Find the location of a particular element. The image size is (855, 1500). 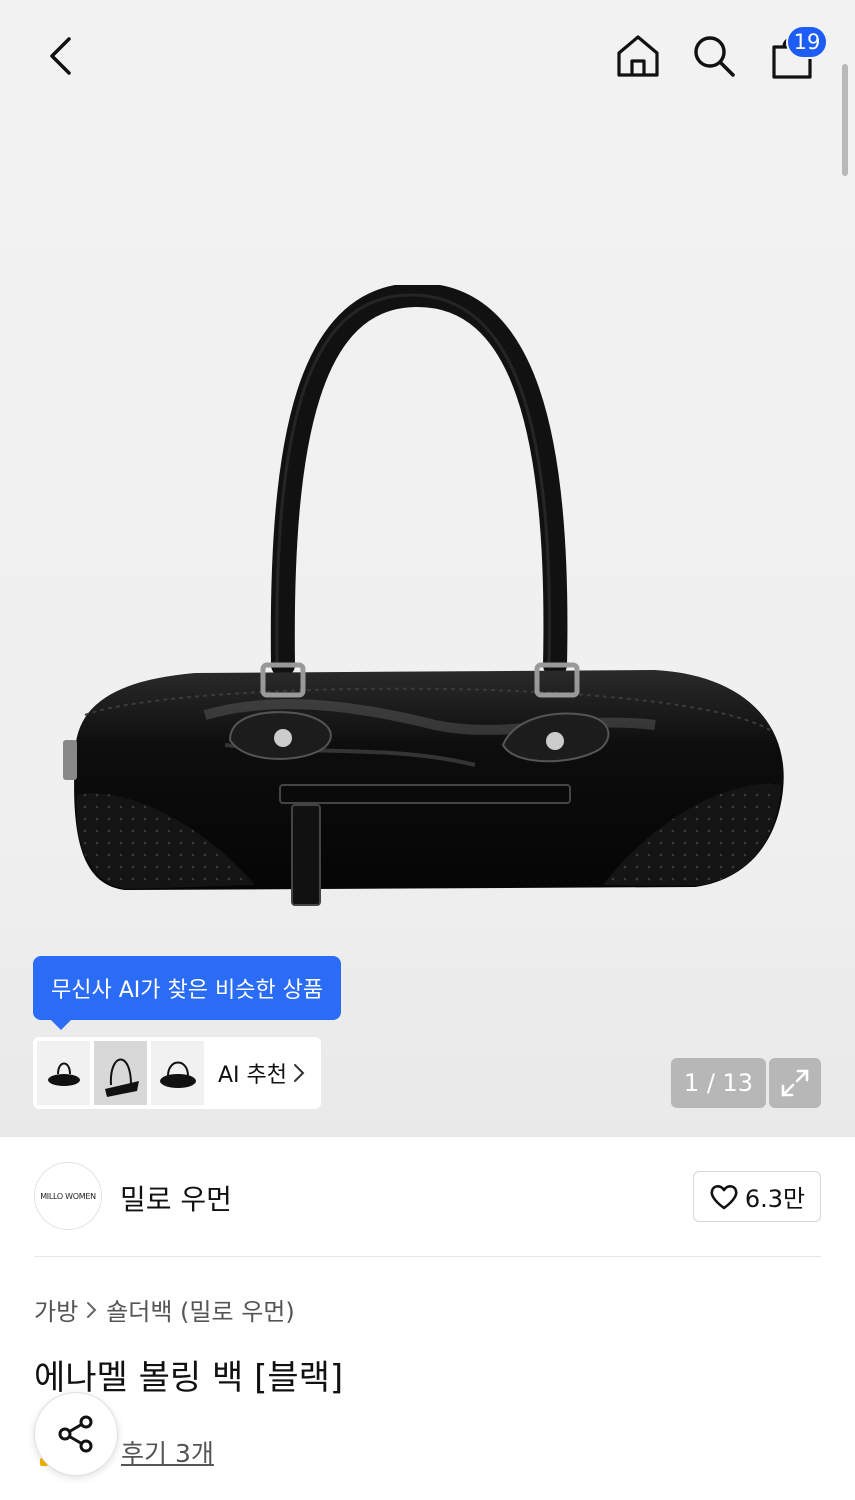

image-page-counter: 1 / 13 is located at coordinates (718, 1083).